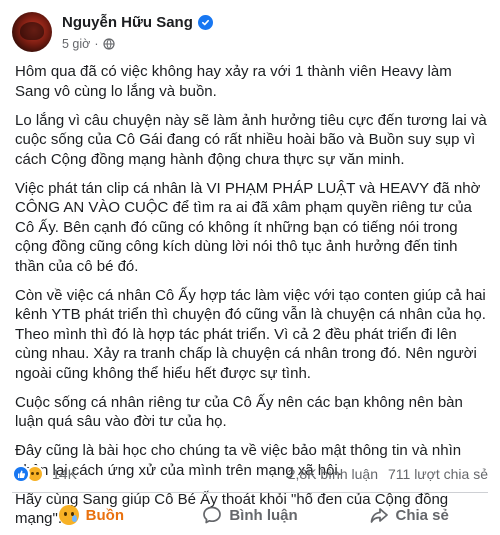 Image resolution: width=500 pixels, height=535 pixels. I want to click on divider, so click(250, 492).